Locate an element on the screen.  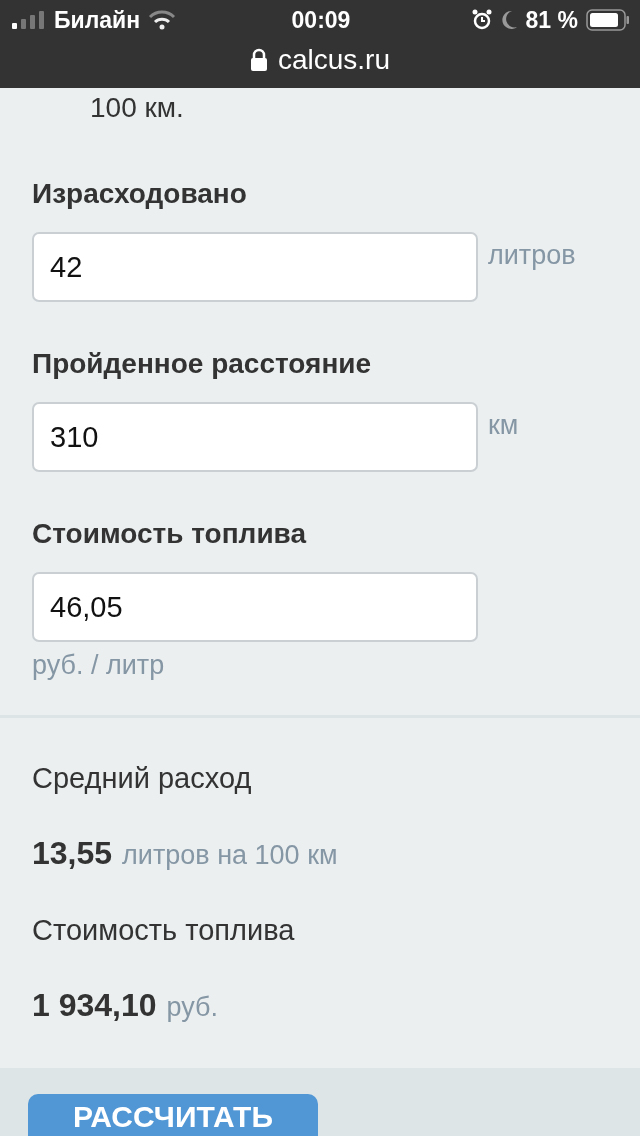
input-field: 310 is located at coordinates (255, 437).